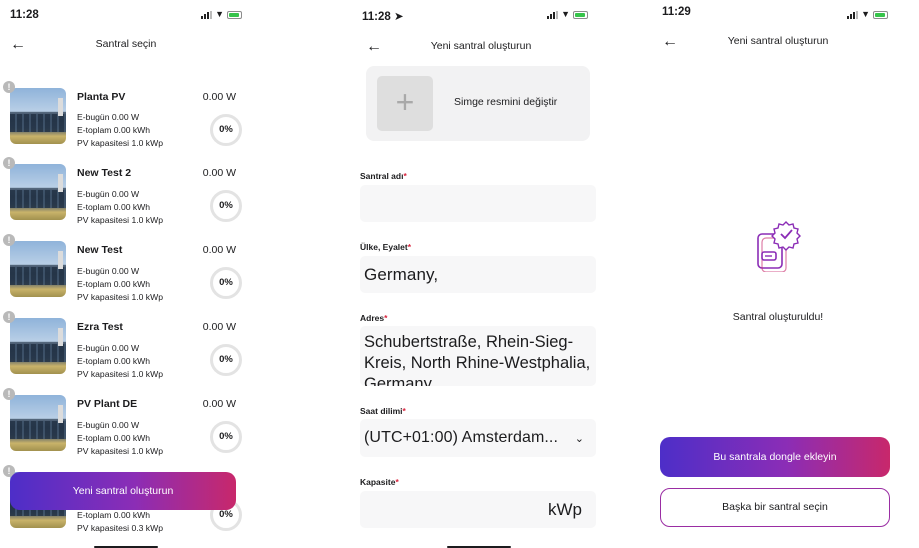  What do you see at coordinates (506, 102) in the screenshot?
I see `change-icon-label: Simge resmini değiştir` at bounding box center [506, 102].